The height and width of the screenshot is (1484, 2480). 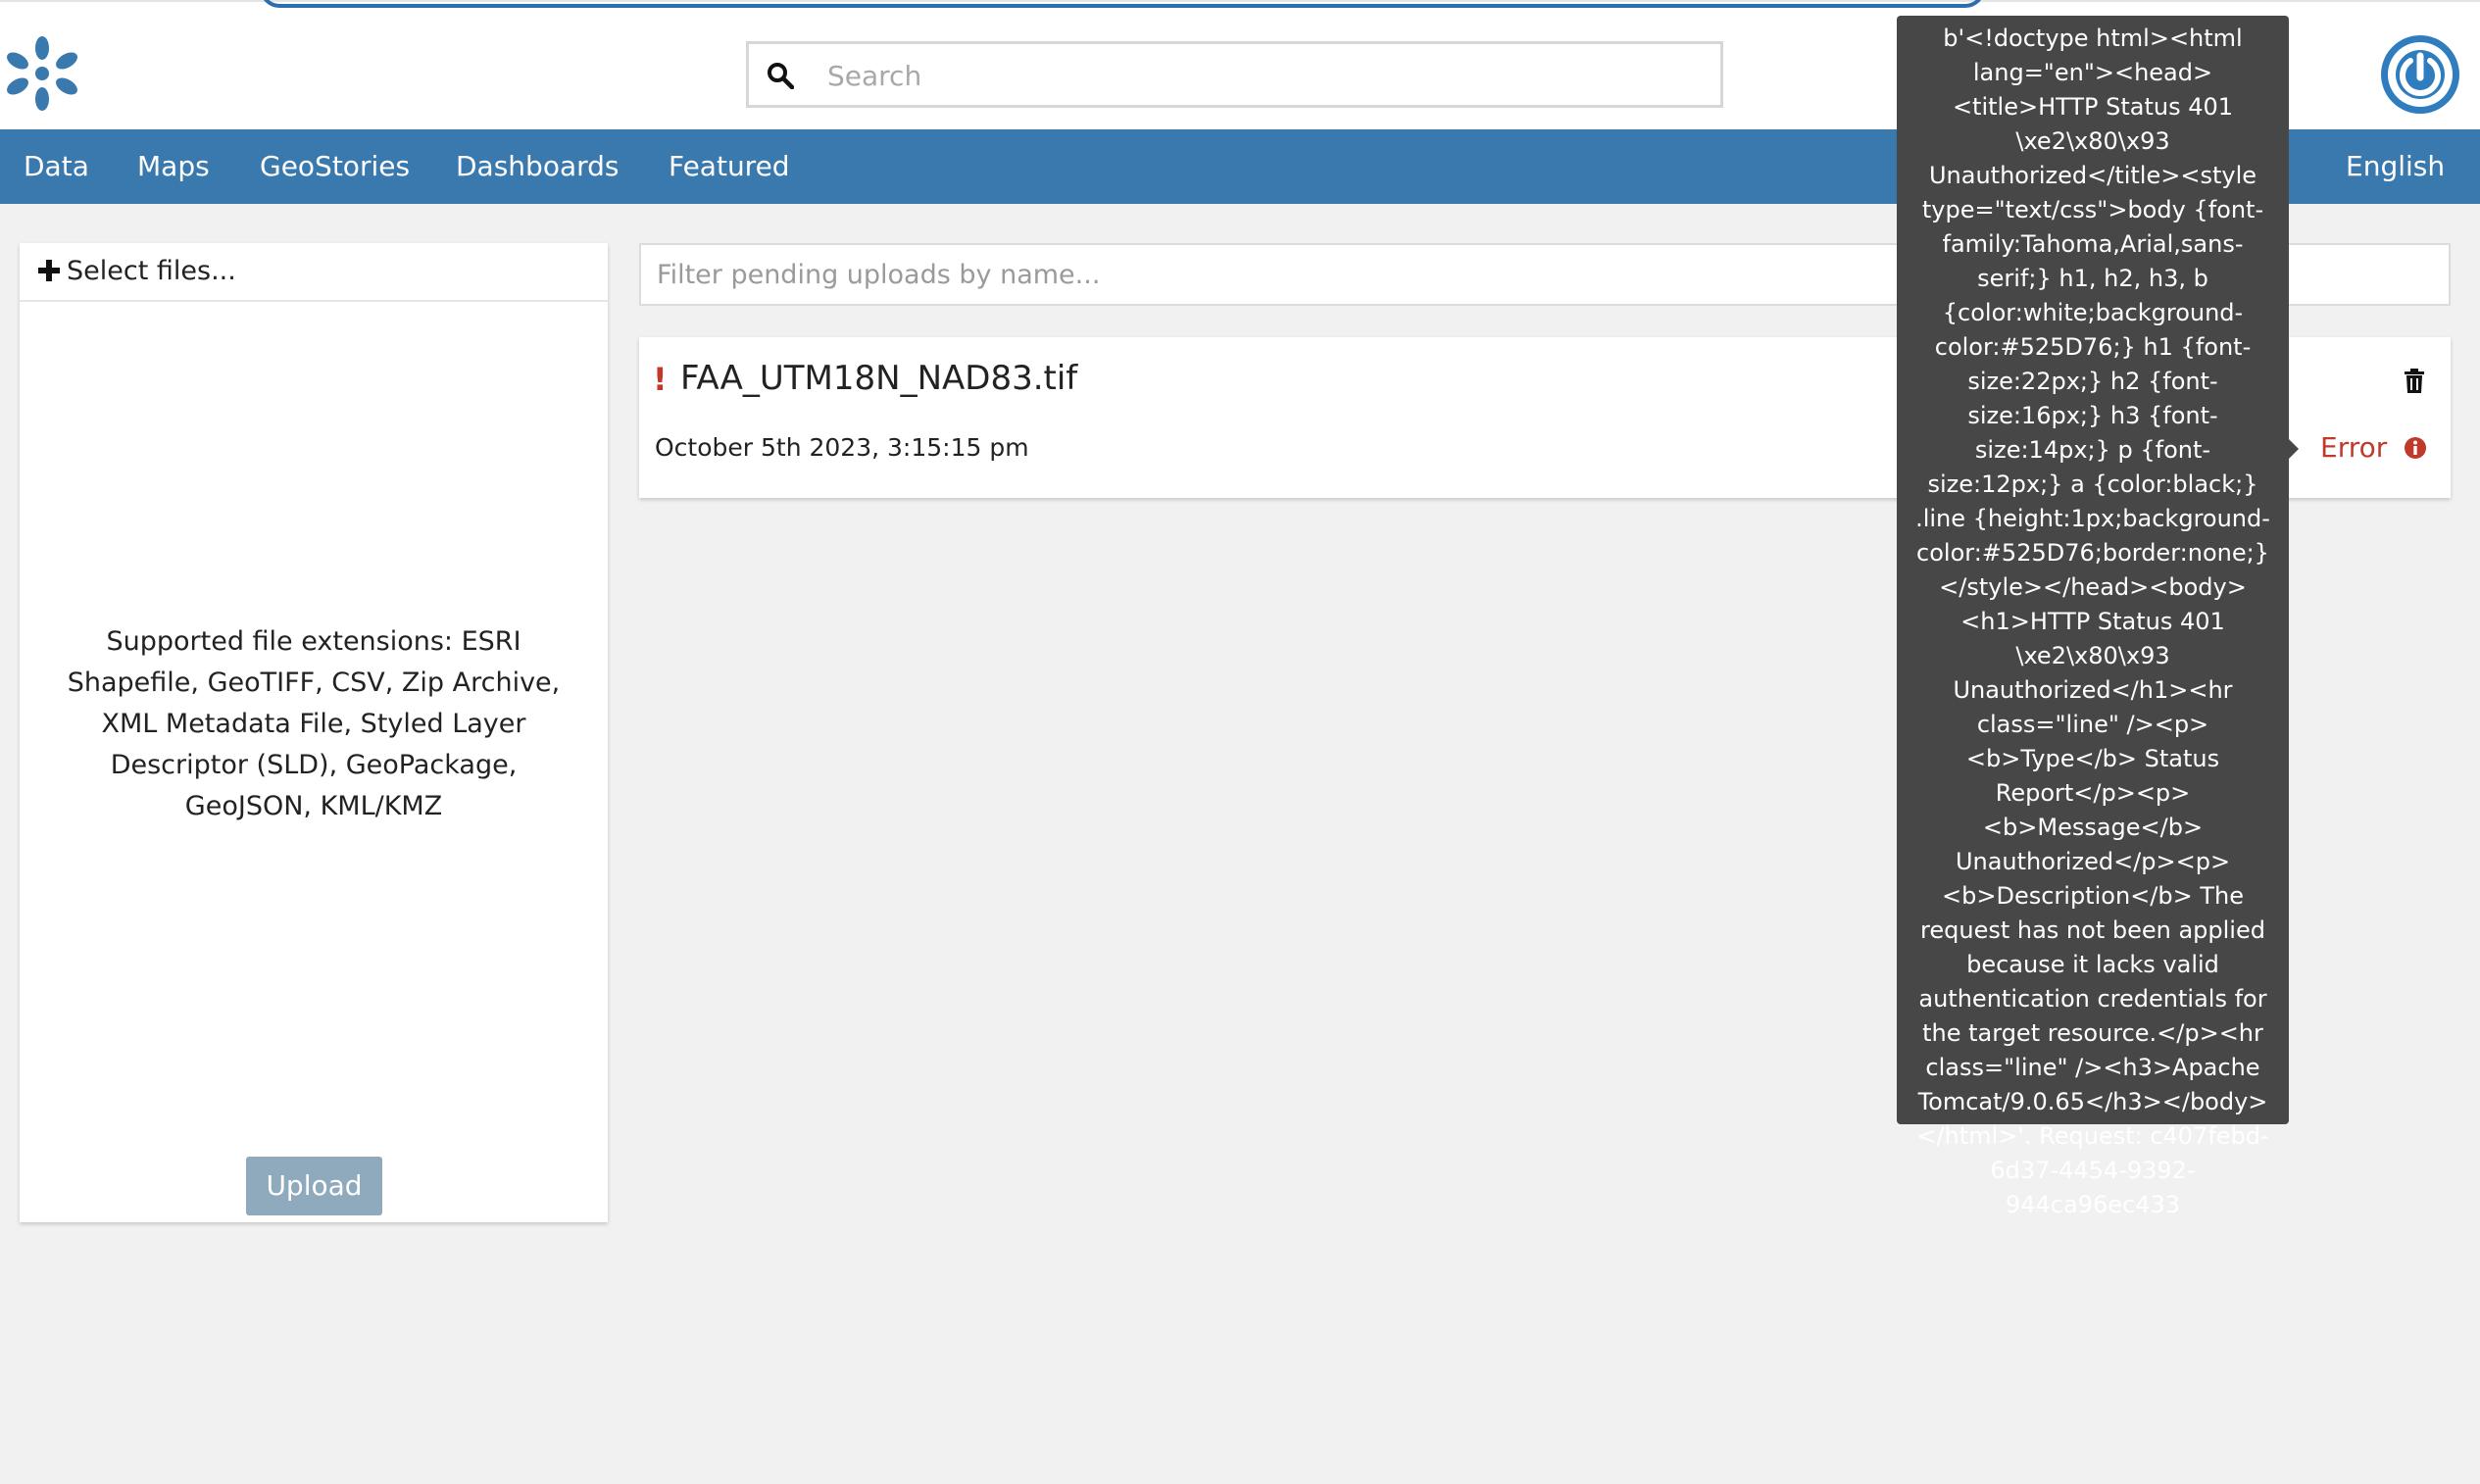 What do you see at coordinates (730, 167) in the screenshot?
I see `nav-item-featured: Featured` at bounding box center [730, 167].